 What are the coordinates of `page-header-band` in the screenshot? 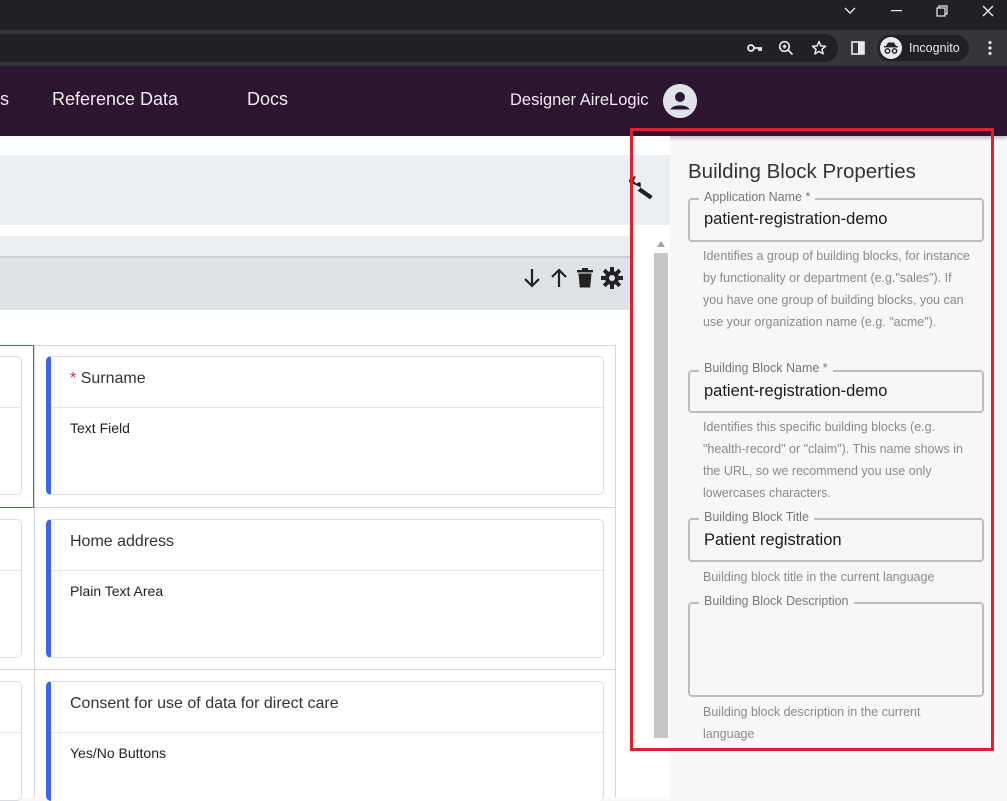 It's located at (335, 190).